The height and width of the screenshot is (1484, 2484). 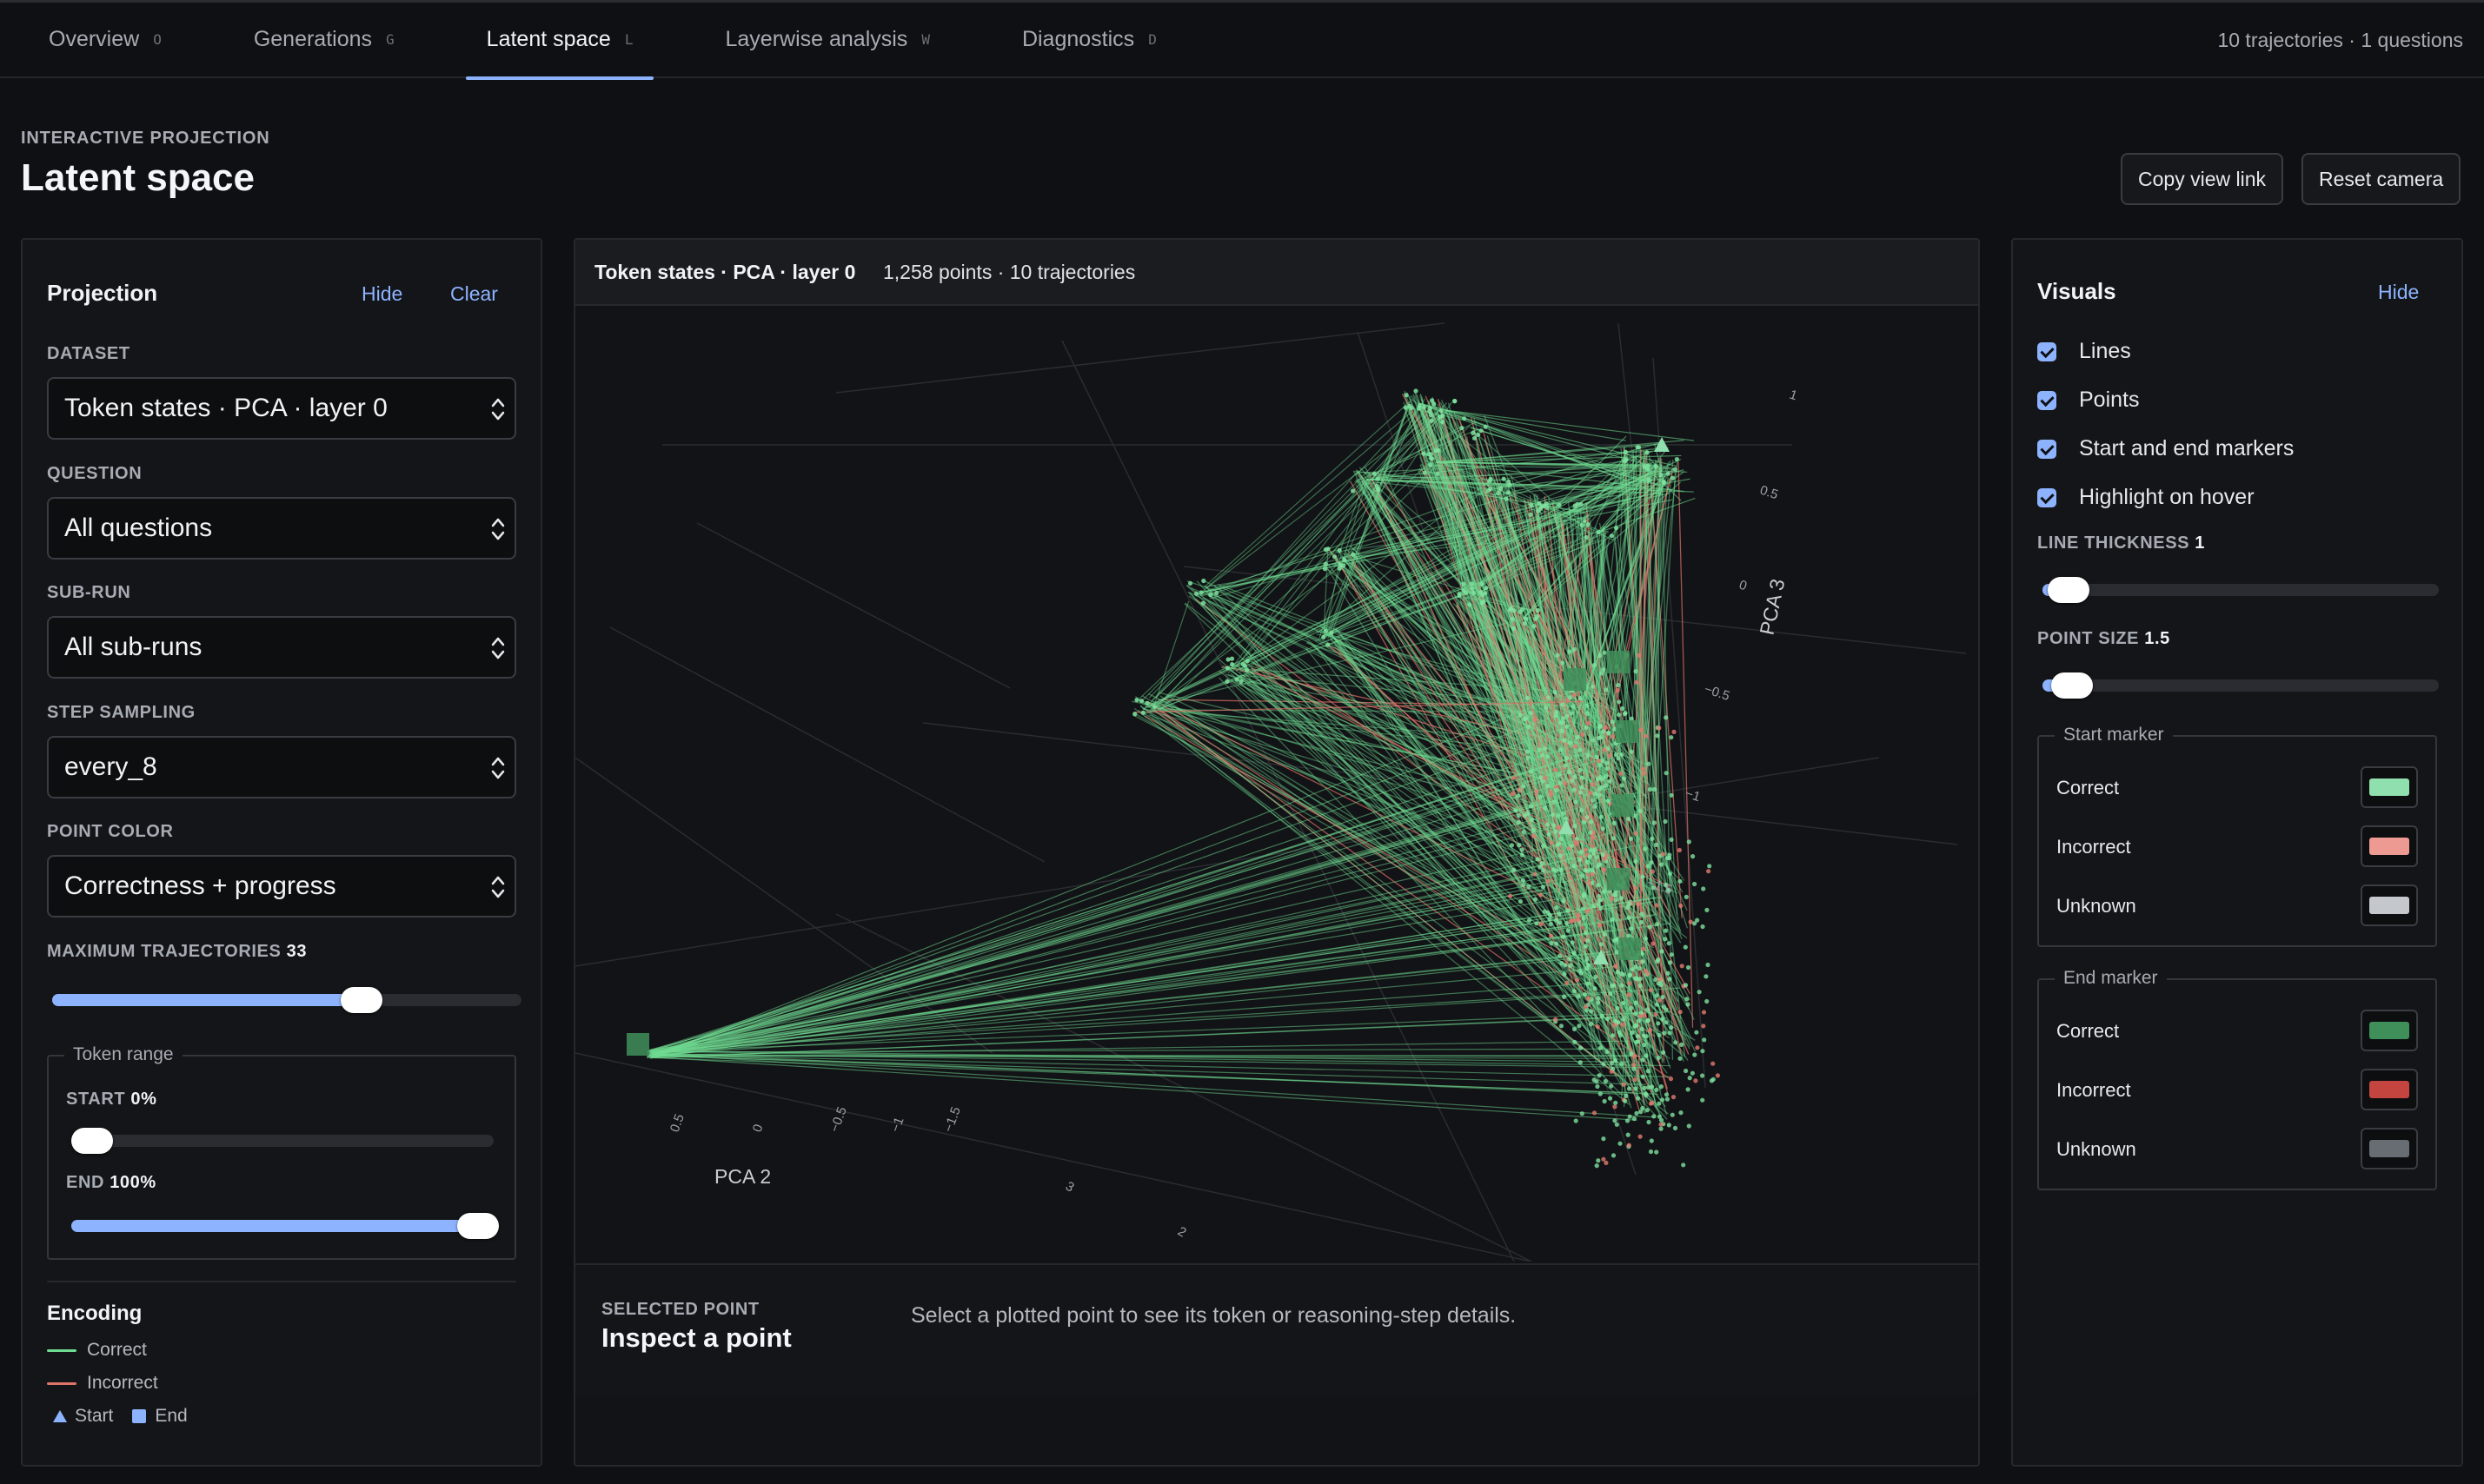 What do you see at coordinates (2240, 685) in the screenshot?
I see `point-size-slider` at bounding box center [2240, 685].